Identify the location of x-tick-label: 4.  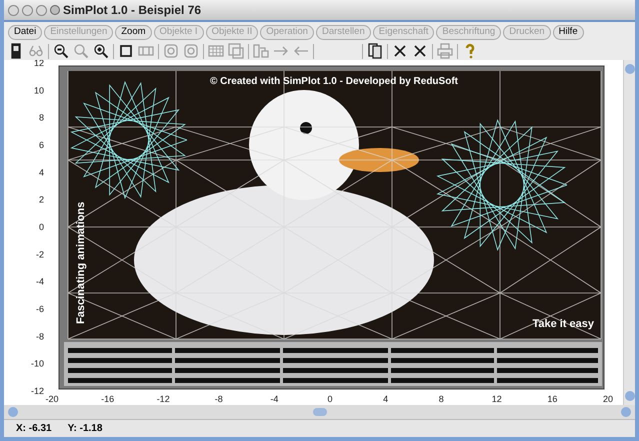
(385, 399).